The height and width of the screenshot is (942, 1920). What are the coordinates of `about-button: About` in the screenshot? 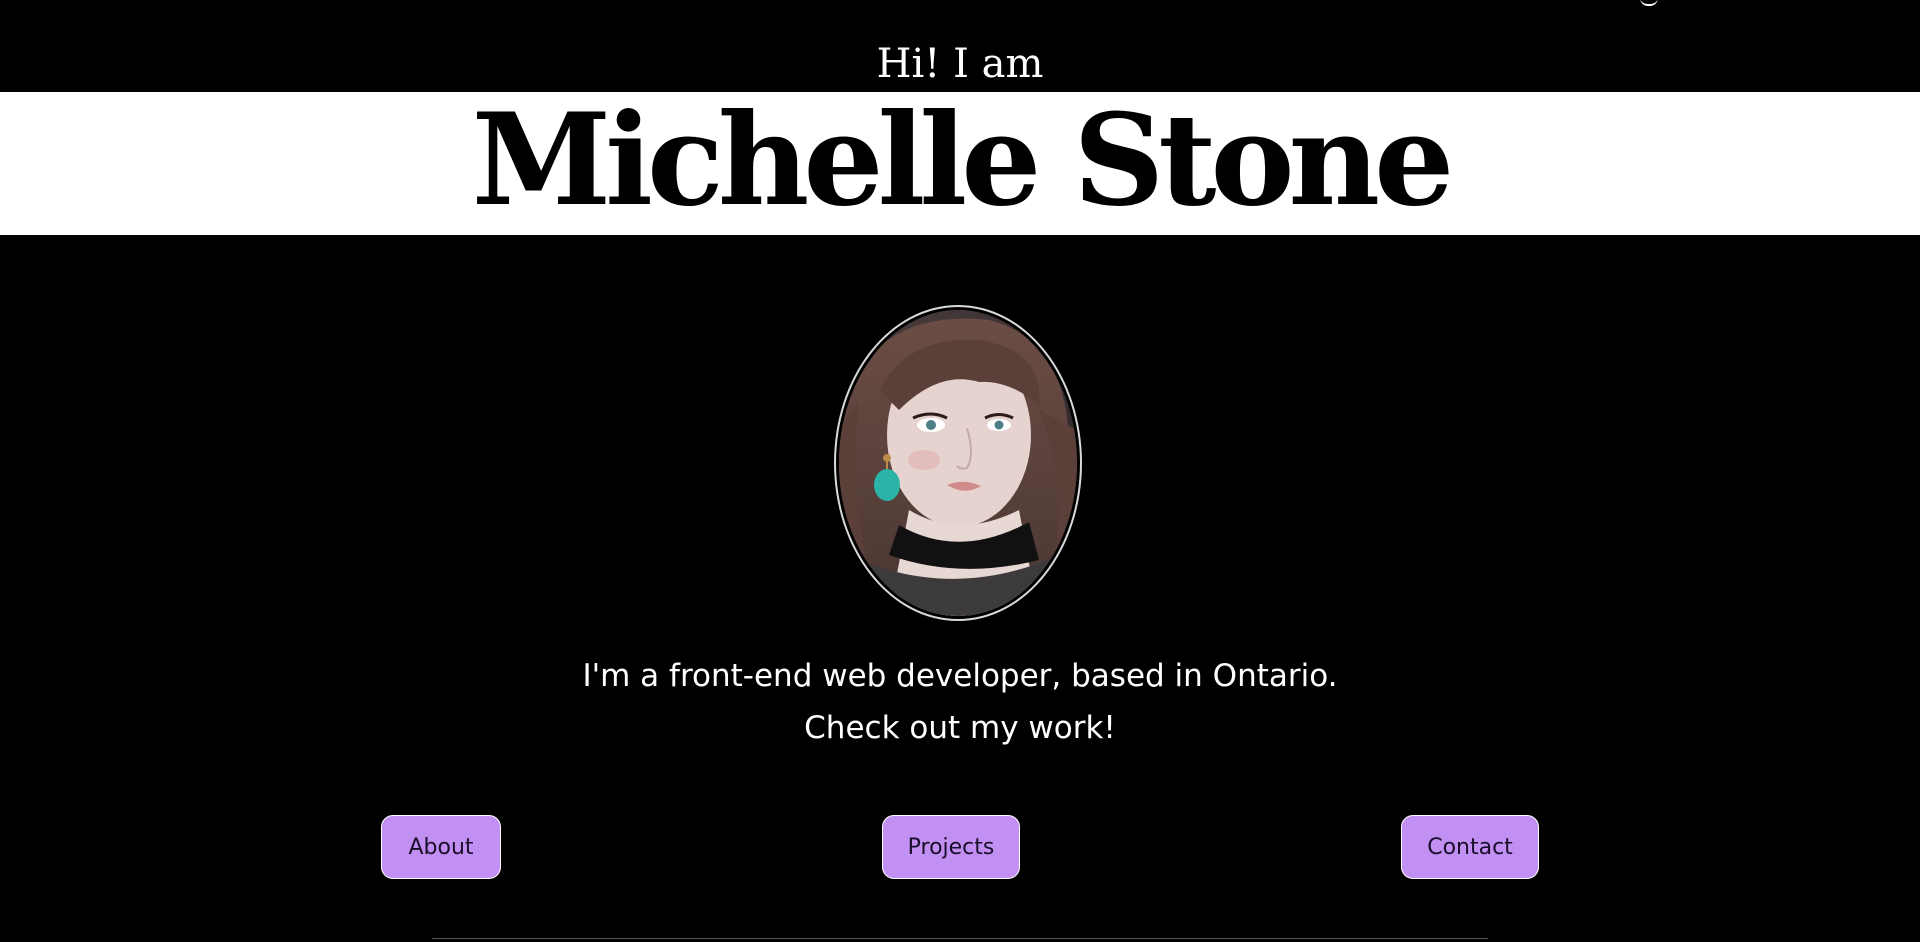 It's located at (441, 847).